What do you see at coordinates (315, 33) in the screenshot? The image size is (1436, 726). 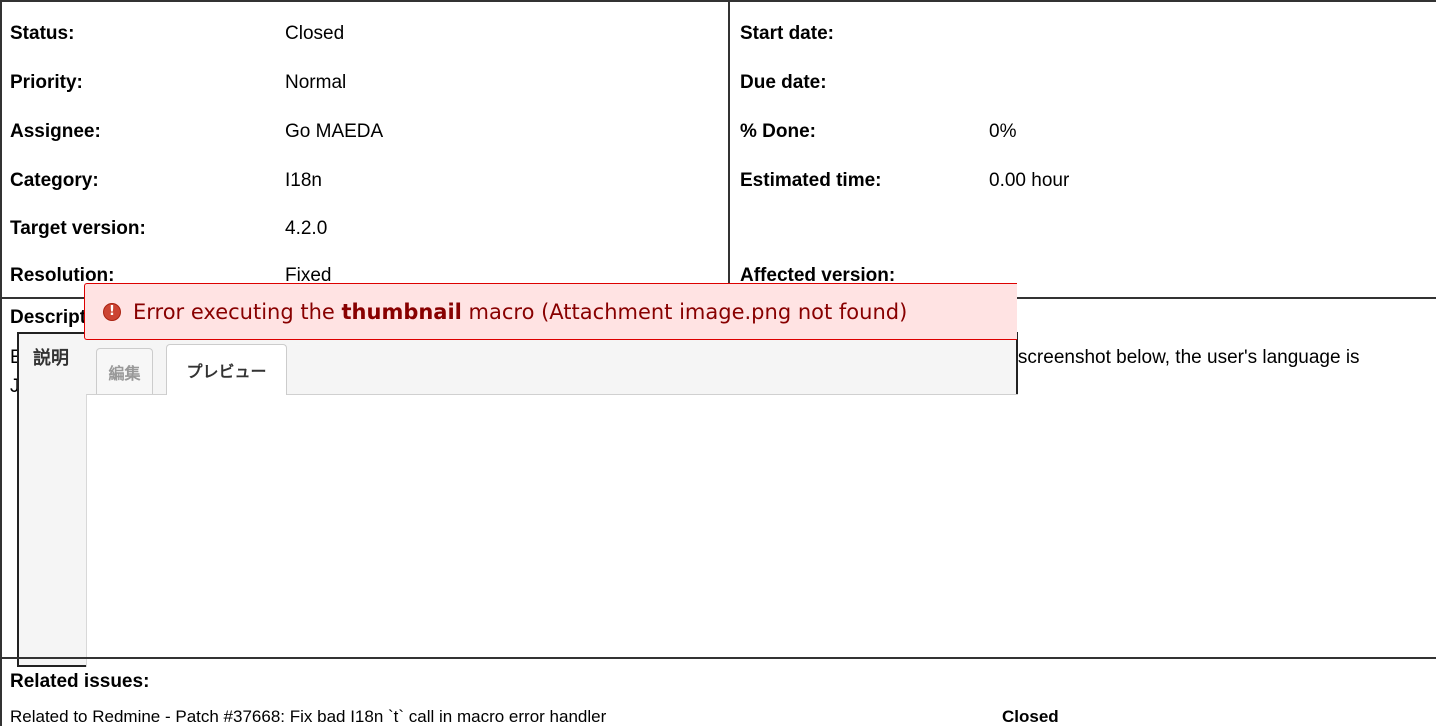 I see `status-value: Closed` at bounding box center [315, 33].